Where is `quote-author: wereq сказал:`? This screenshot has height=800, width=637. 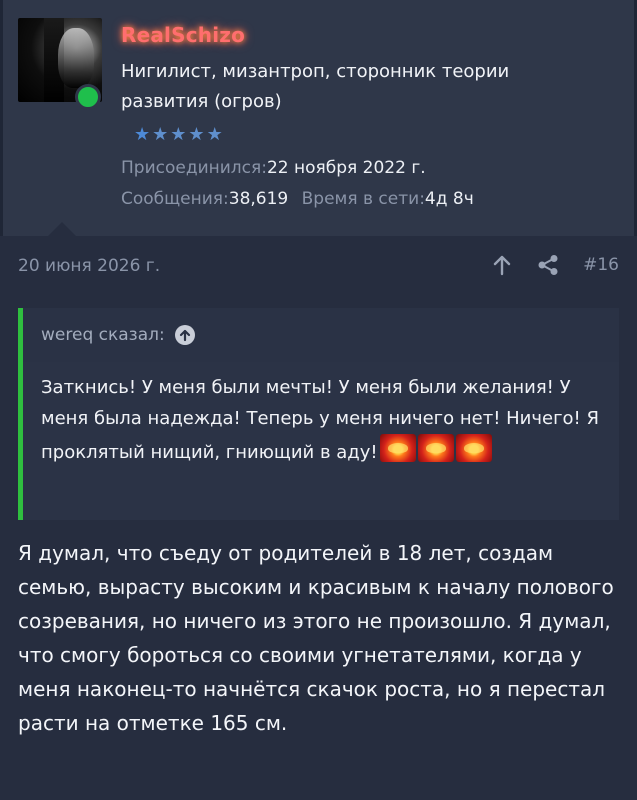
quote-author: wereq сказал: is located at coordinates (103, 335).